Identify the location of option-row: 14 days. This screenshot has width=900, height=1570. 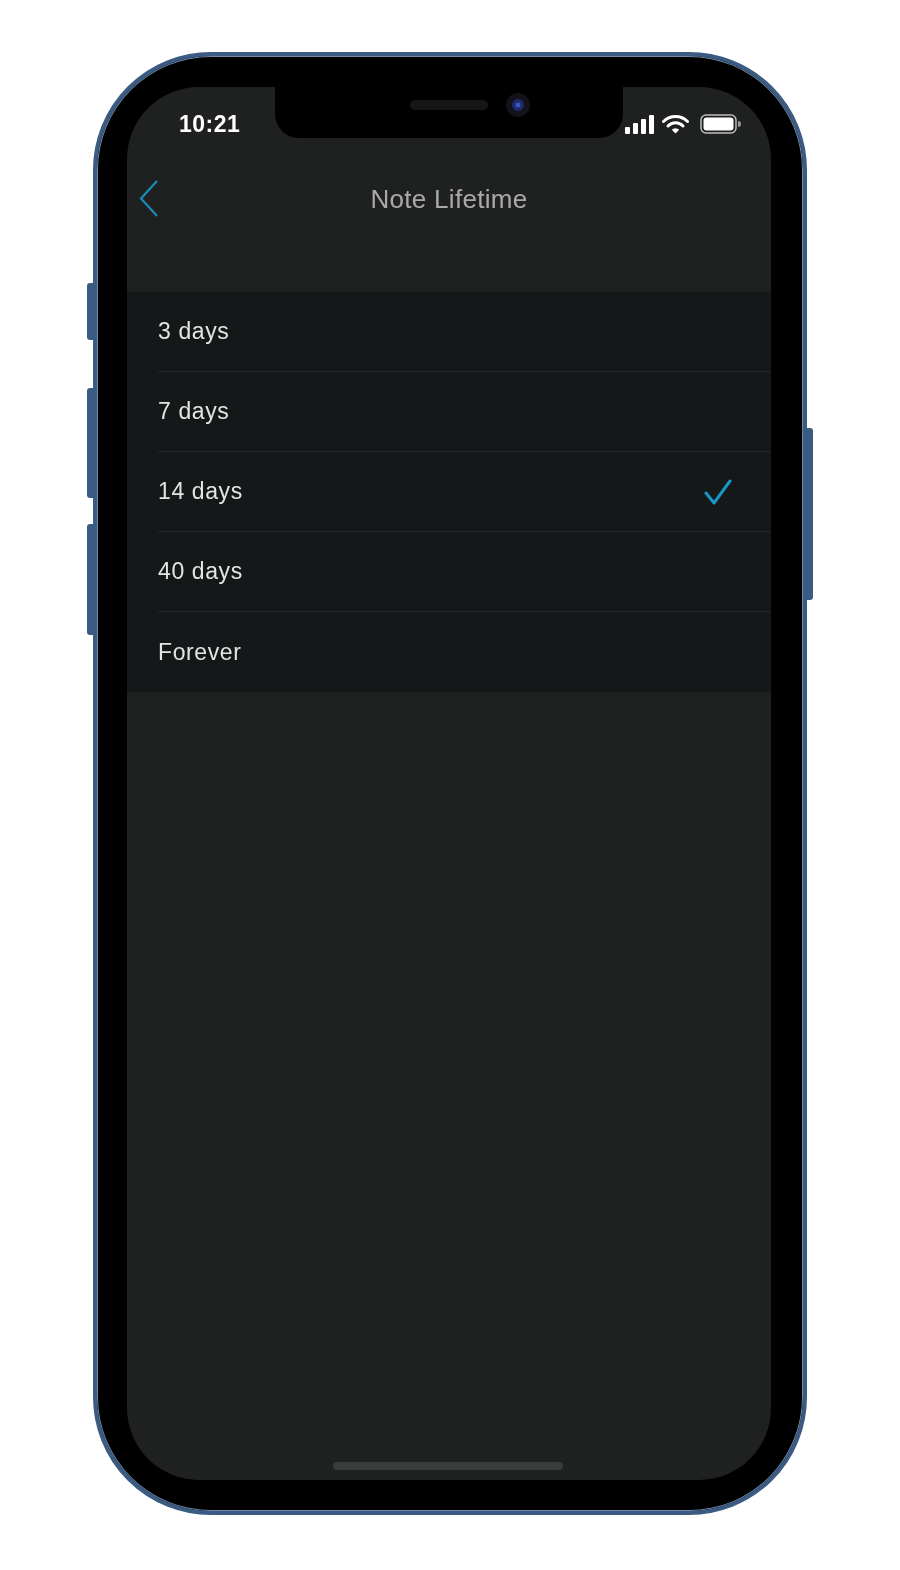
(464, 492).